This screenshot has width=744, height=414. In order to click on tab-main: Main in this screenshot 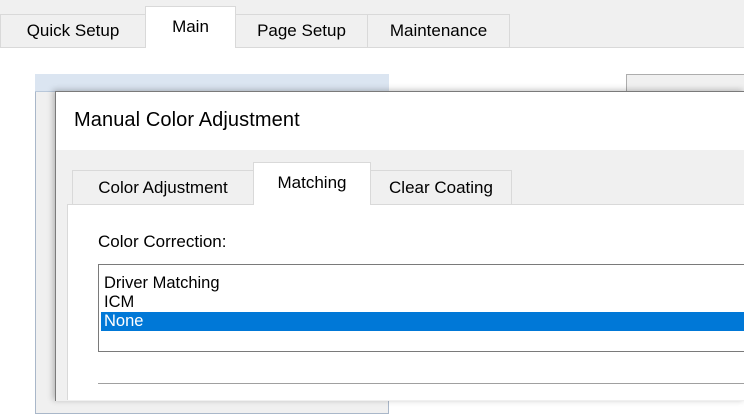, I will do `click(190, 27)`.